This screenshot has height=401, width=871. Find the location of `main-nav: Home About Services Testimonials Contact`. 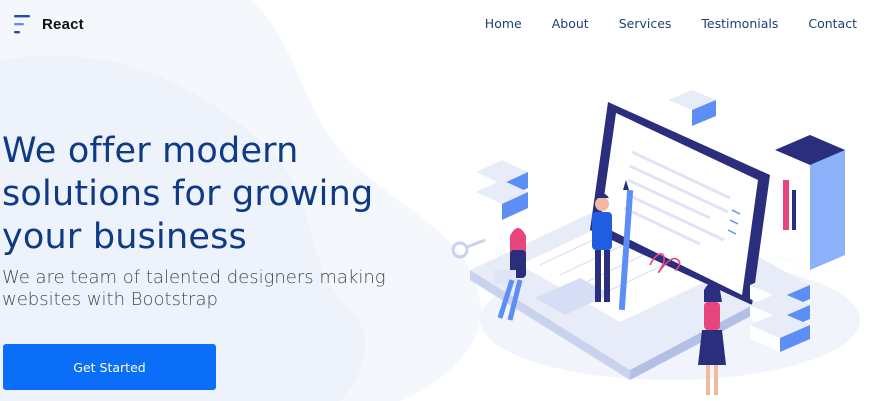

main-nav: Home About Services Testimonials Contact is located at coordinates (671, 23).